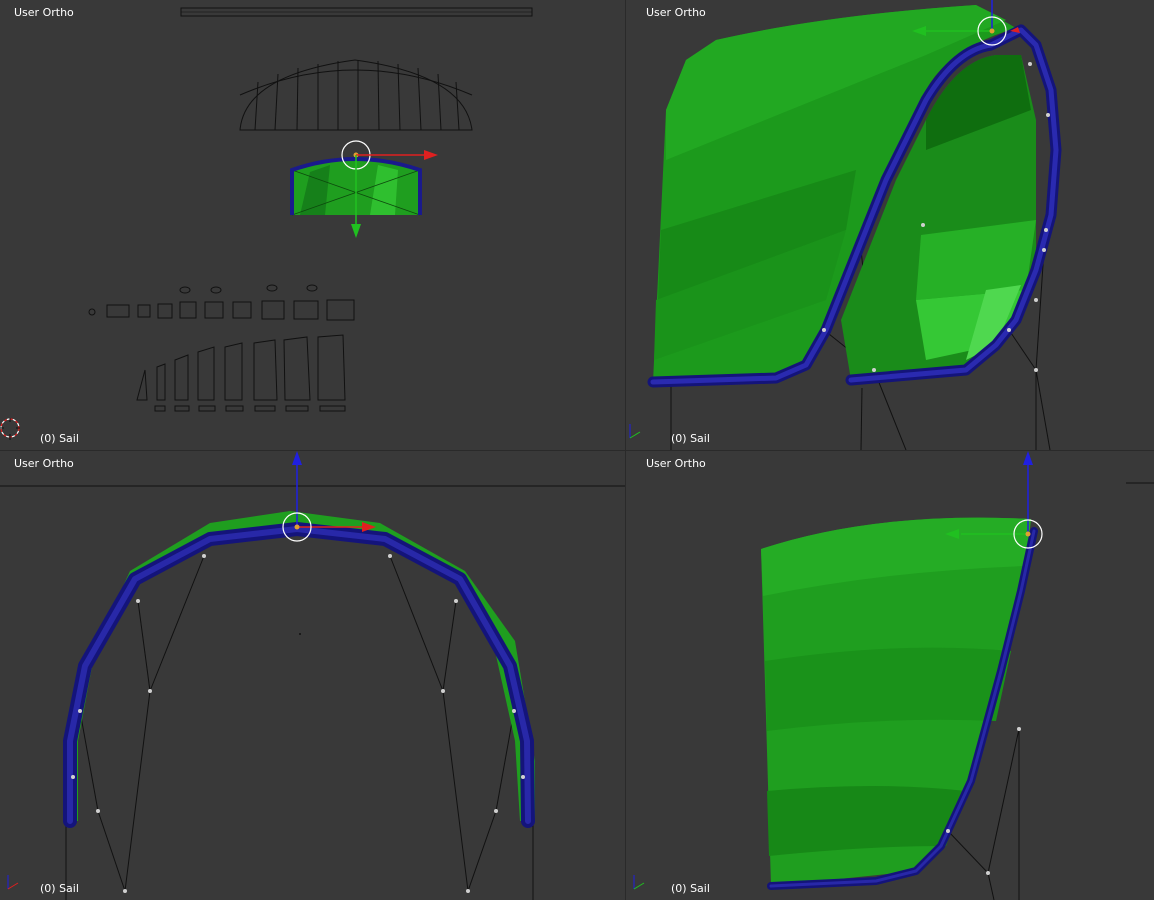 This screenshot has width=1154, height=900. I want to click on transform-gizmo-icon, so click(329, 496).